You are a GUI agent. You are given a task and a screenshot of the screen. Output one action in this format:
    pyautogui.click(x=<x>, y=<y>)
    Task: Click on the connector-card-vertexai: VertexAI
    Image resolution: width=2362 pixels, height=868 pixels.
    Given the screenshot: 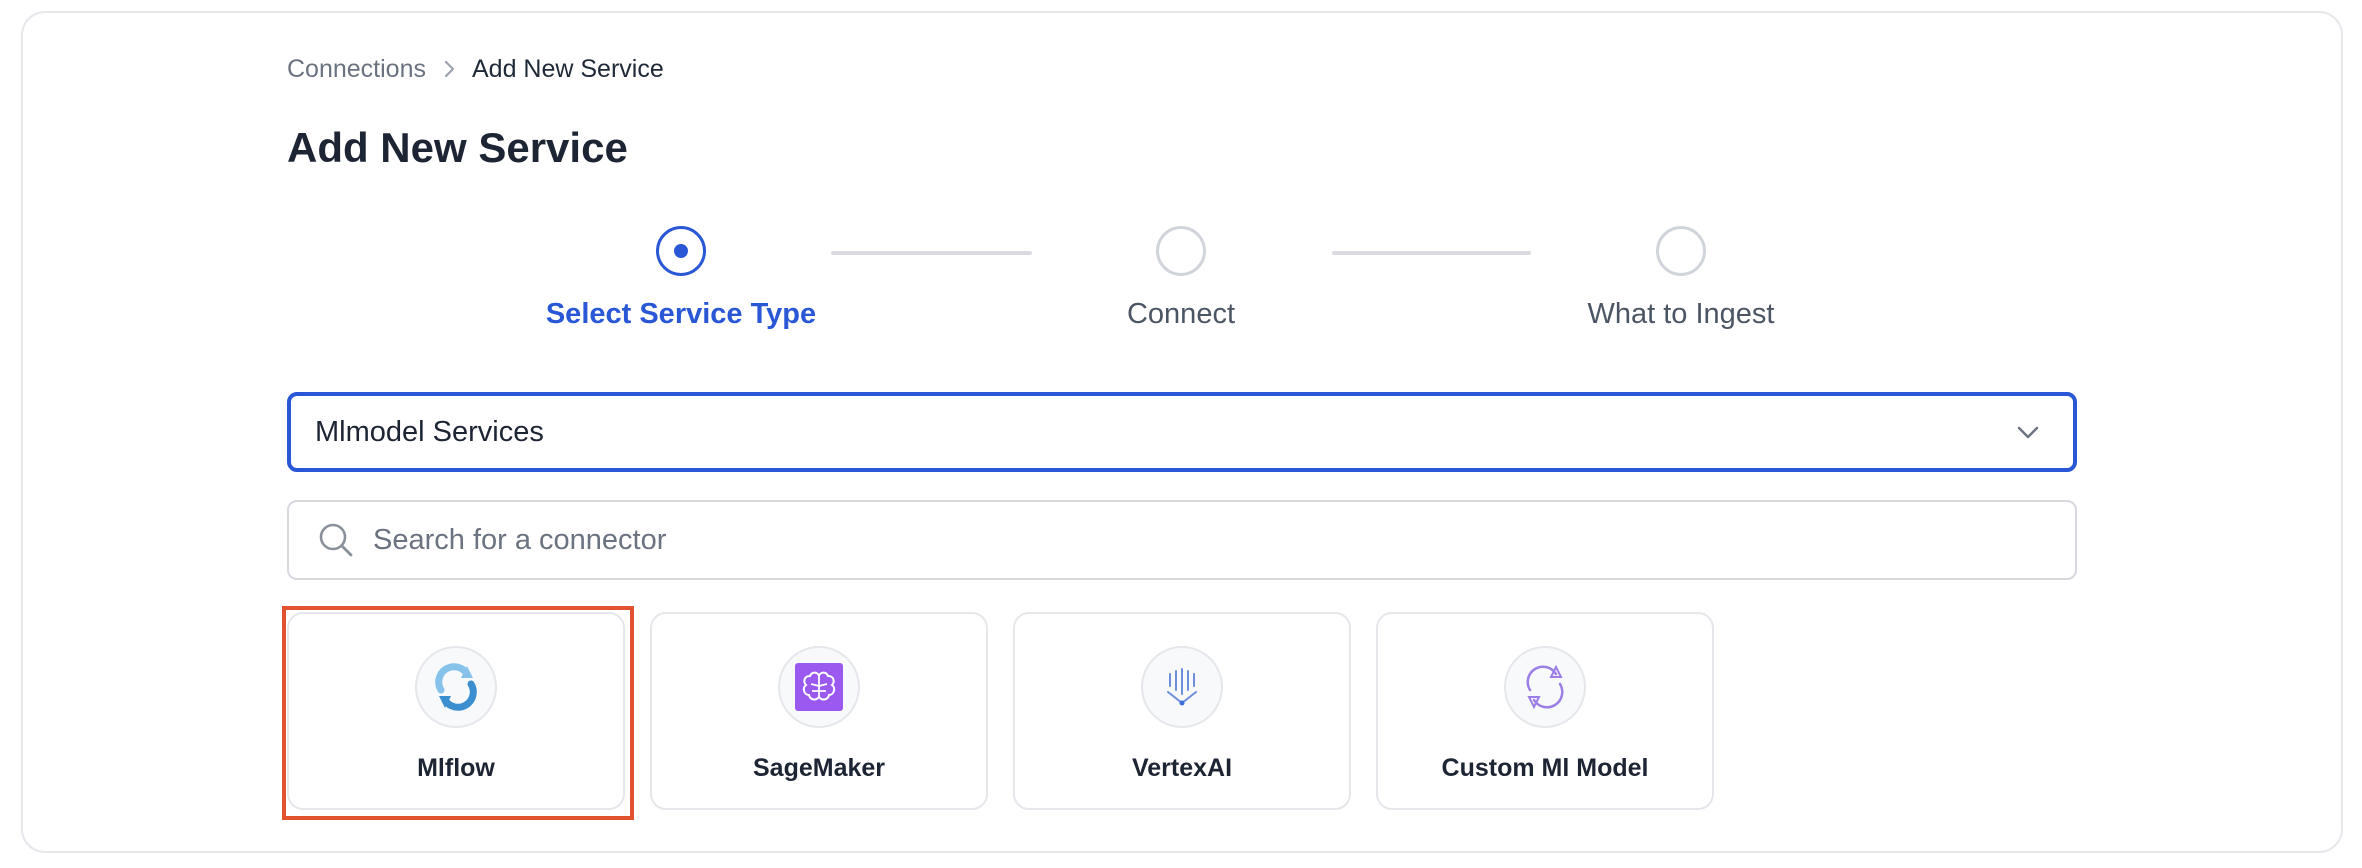 What is the action you would take?
    pyautogui.click(x=1182, y=711)
    